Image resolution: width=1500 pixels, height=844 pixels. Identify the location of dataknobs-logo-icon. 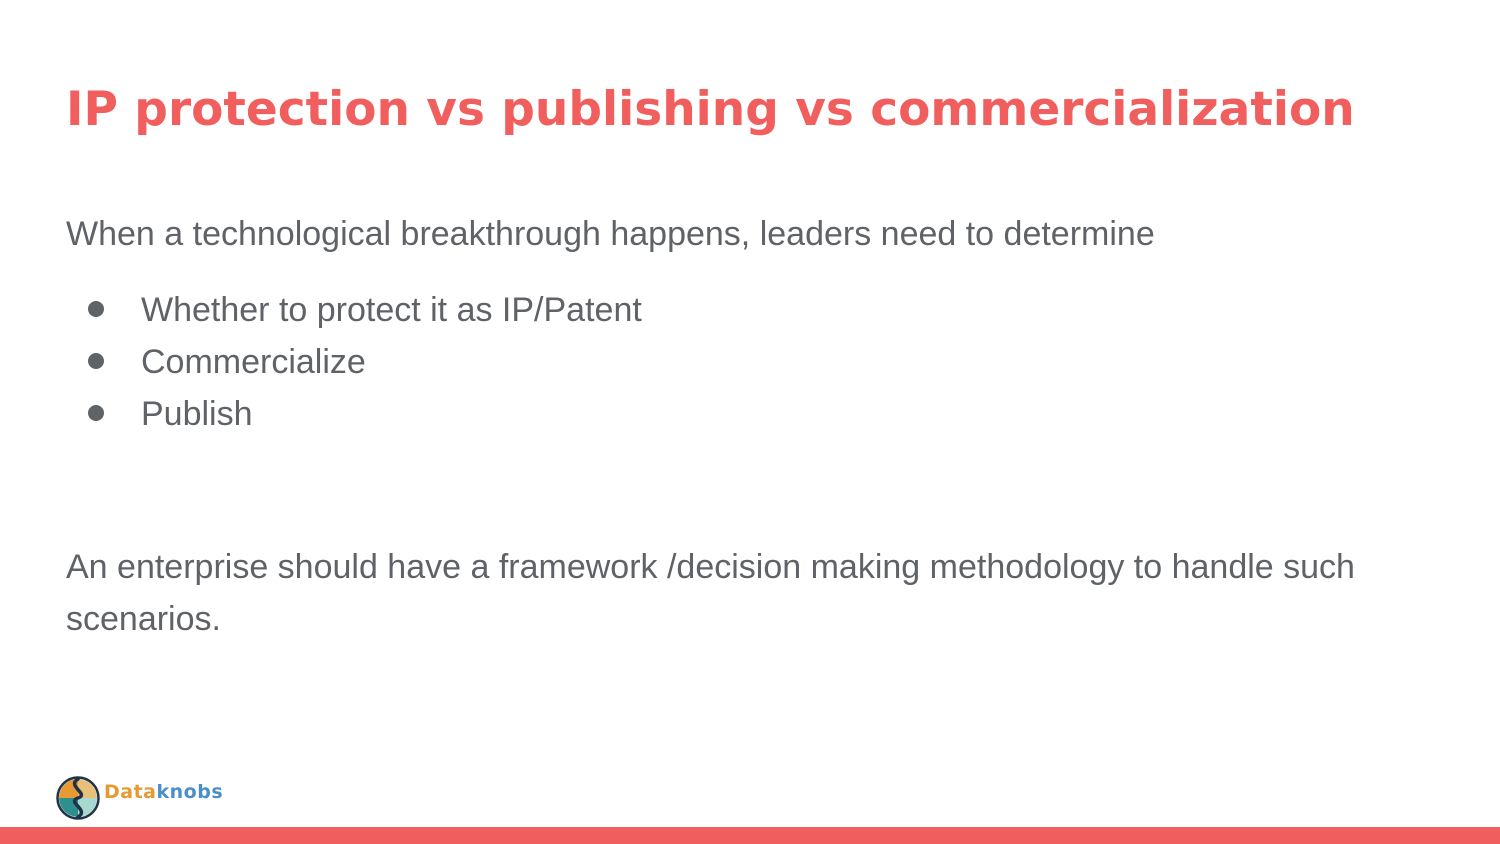
(78, 798).